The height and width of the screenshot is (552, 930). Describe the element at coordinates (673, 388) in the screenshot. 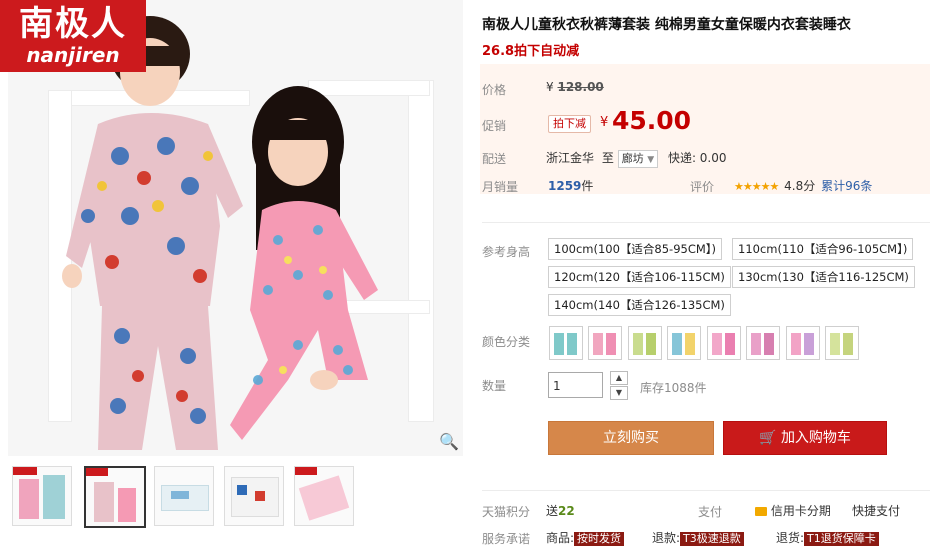

I see `stock-text: 库存1088件` at that location.